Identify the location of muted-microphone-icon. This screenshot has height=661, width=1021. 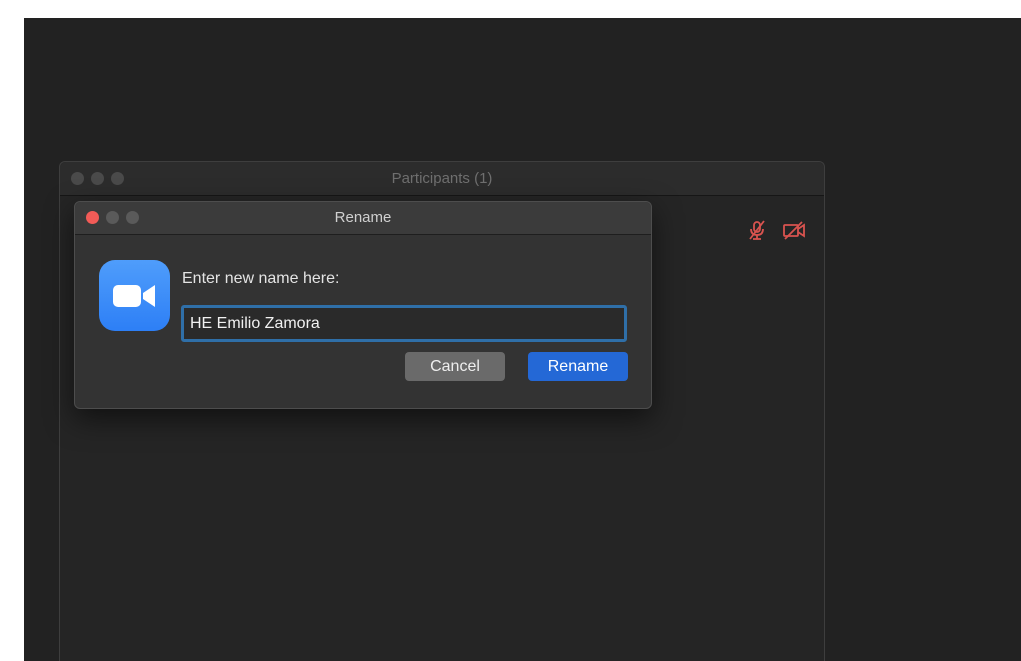
(757, 230).